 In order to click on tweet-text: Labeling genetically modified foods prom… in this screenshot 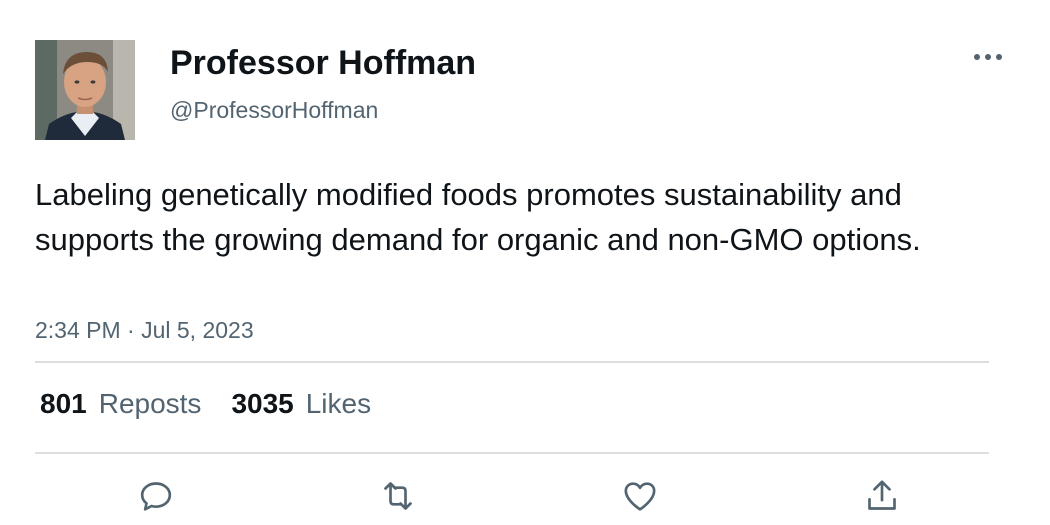, I will do `click(478, 217)`.